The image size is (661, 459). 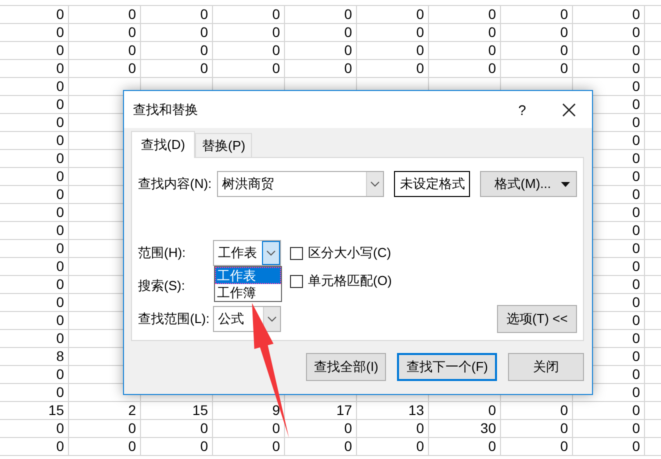 I want to click on format-preview: 未设定格式, so click(x=432, y=184).